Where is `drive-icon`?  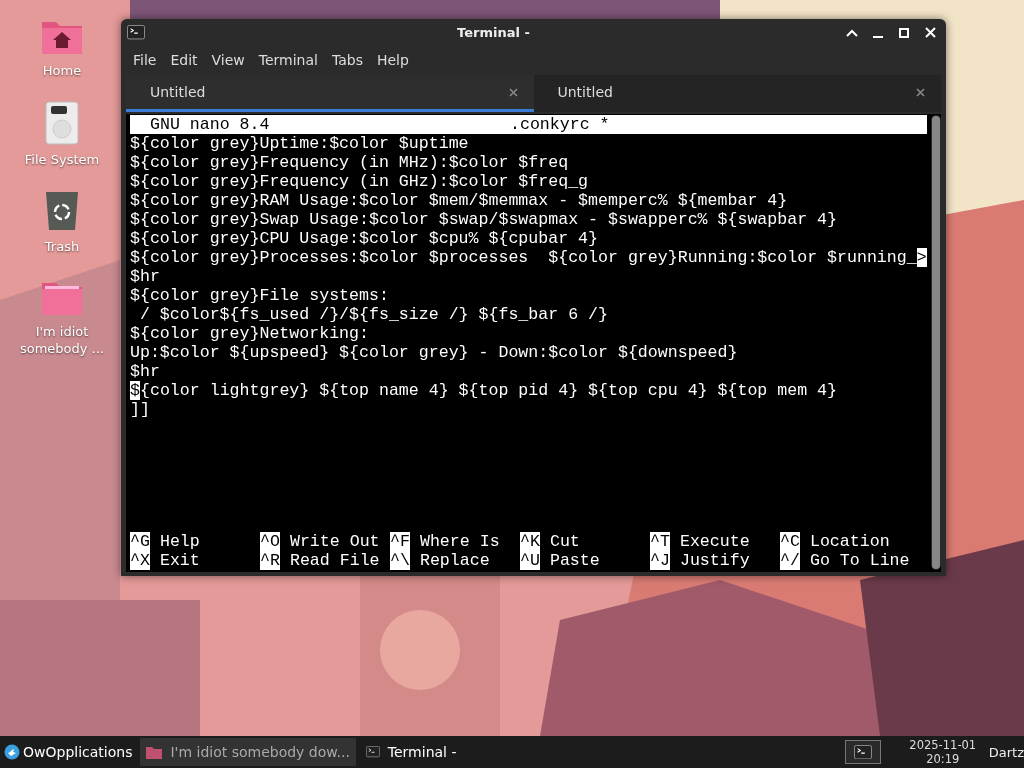
drive-icon is located at coordinates (62, 123).